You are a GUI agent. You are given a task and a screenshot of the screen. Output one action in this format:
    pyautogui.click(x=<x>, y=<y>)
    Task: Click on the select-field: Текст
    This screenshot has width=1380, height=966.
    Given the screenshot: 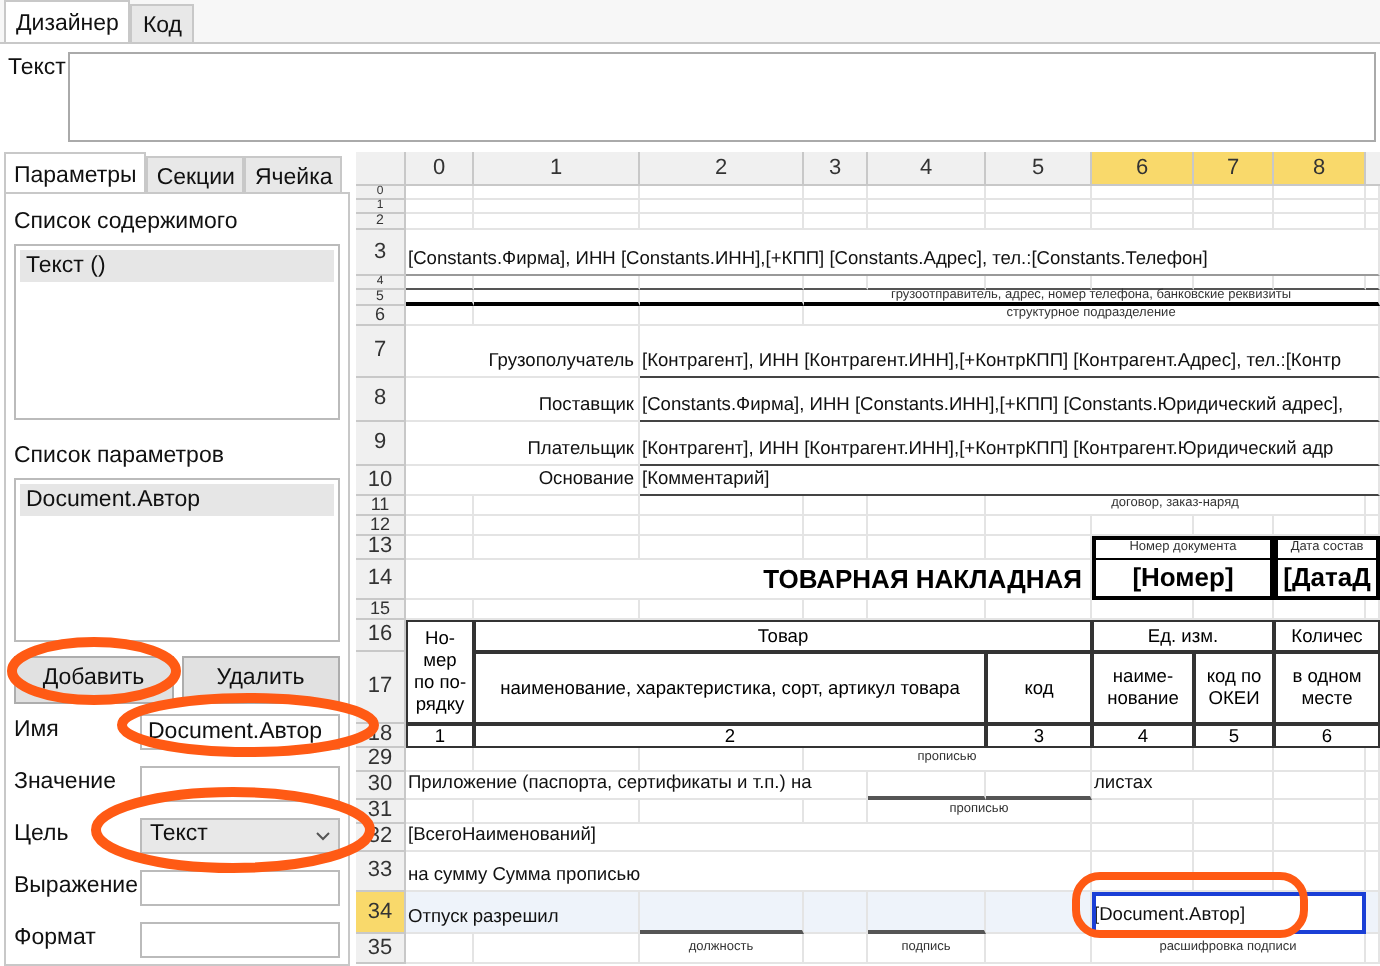 What is the action you would take?
    pyautogui.click(x=240, y=836)
    